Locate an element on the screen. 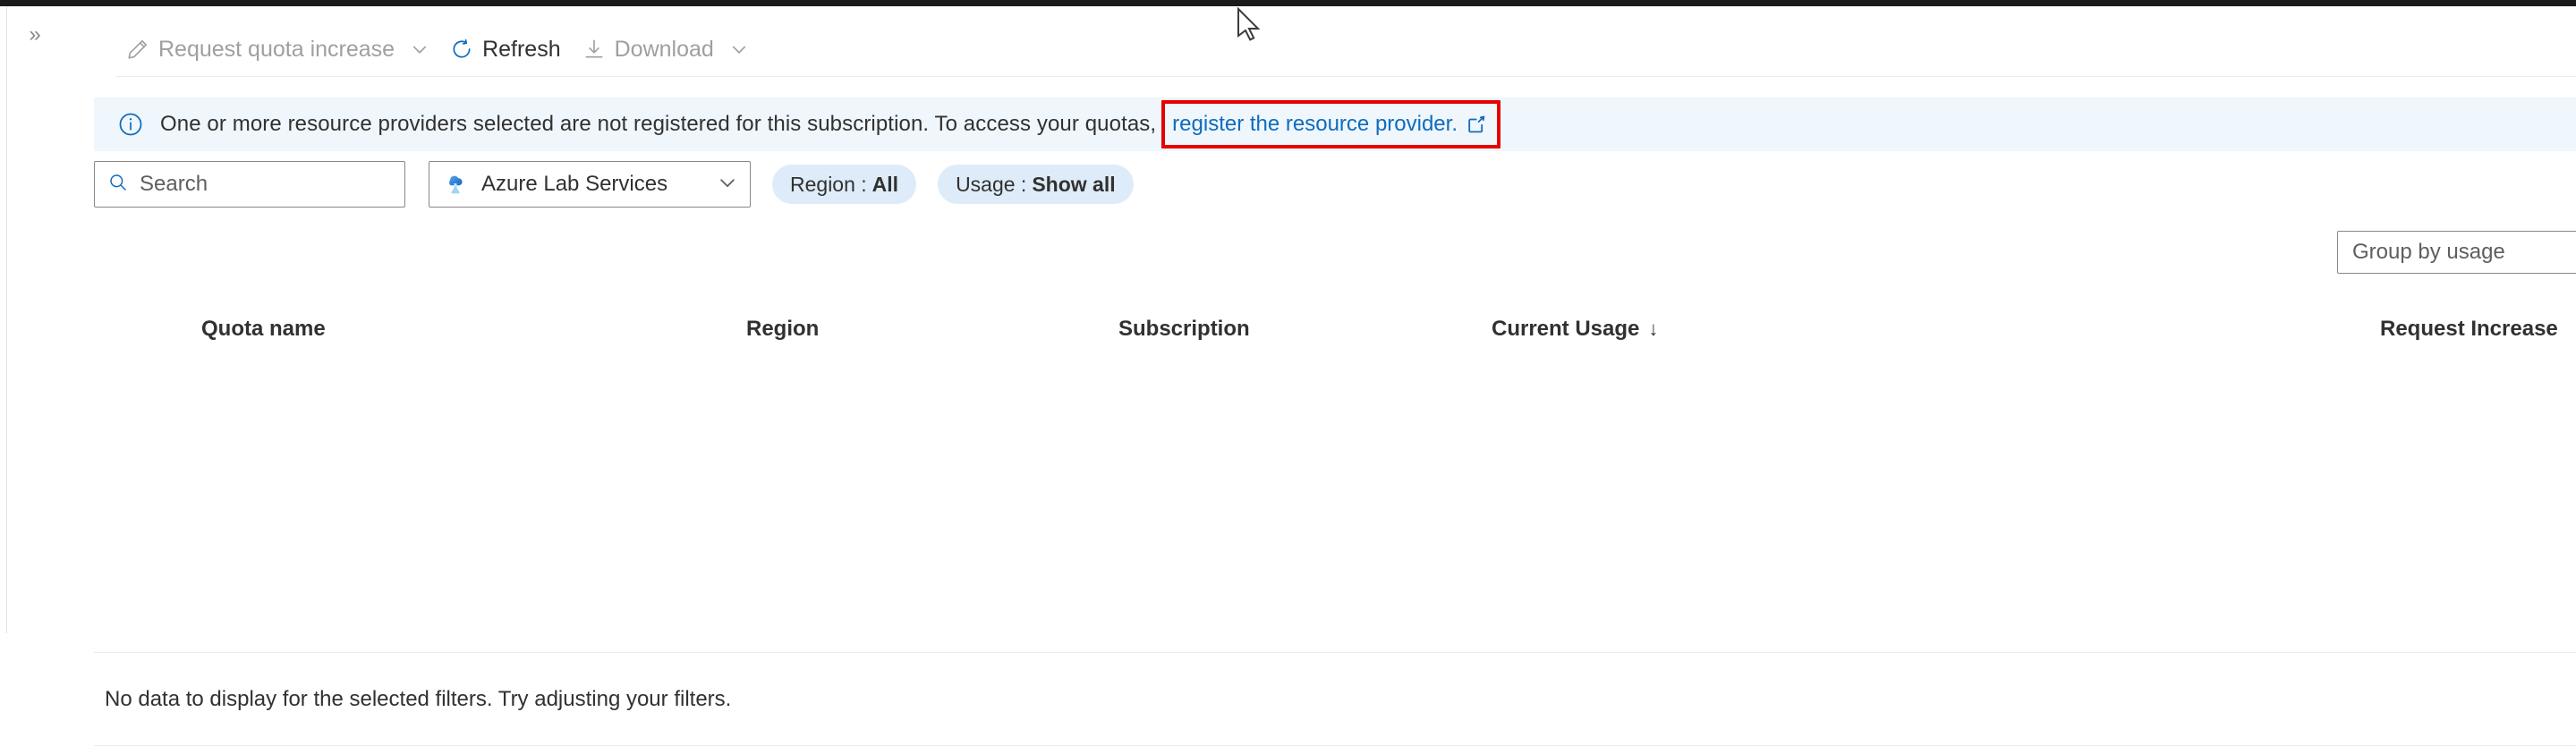  column-header-current-usage: Current Usage ↓ is located at coordinates (1575, 329).